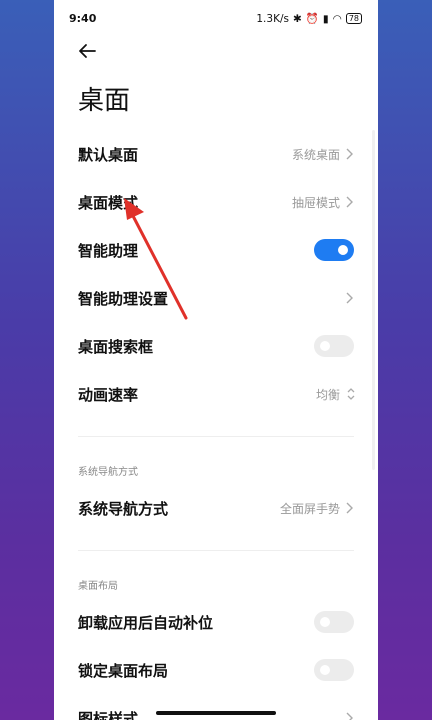 Image resolution: width=432 pixels, height=720 pixels. Describe the element at coordinates (325, 18) in the screenshot. I see `signal-icon: ▮` at that location.